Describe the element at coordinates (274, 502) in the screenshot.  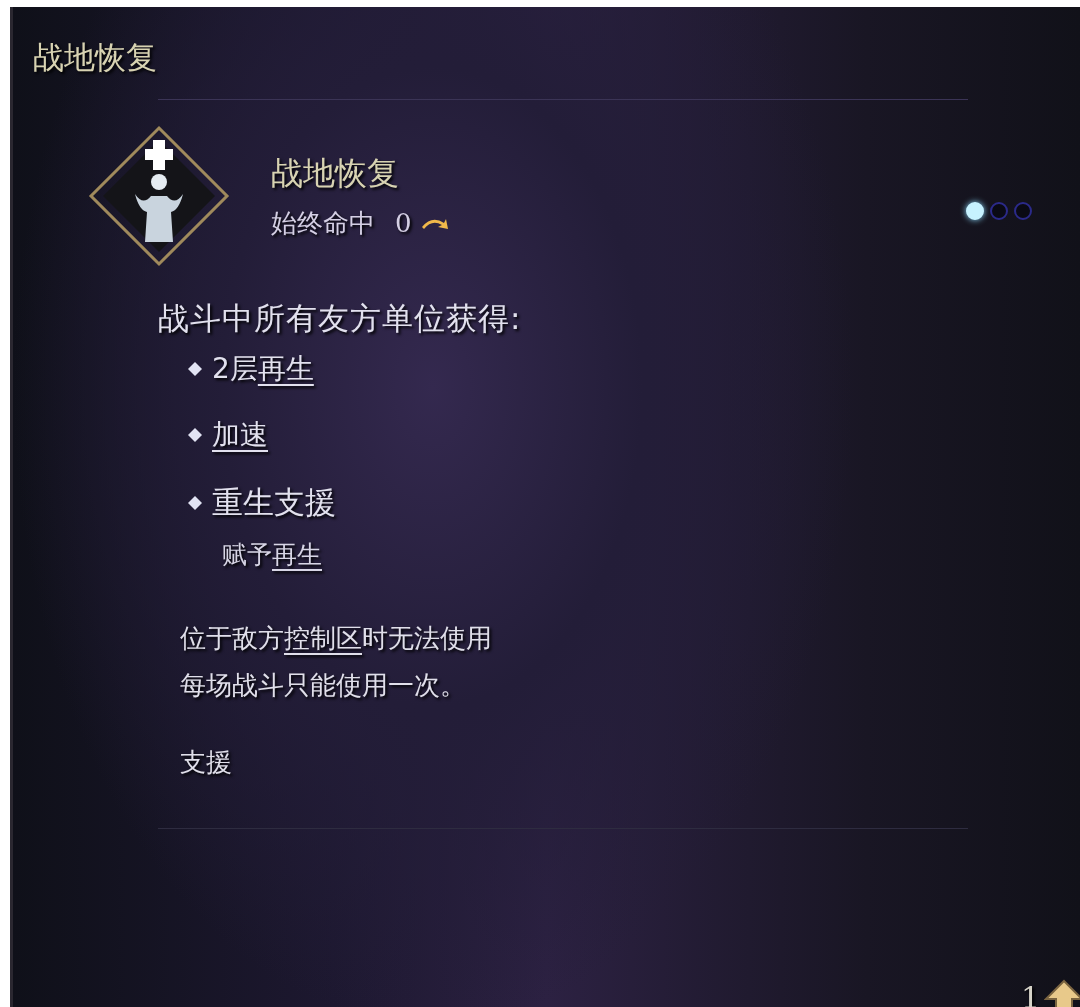
I see `effect-text: 重生支援` at that location.